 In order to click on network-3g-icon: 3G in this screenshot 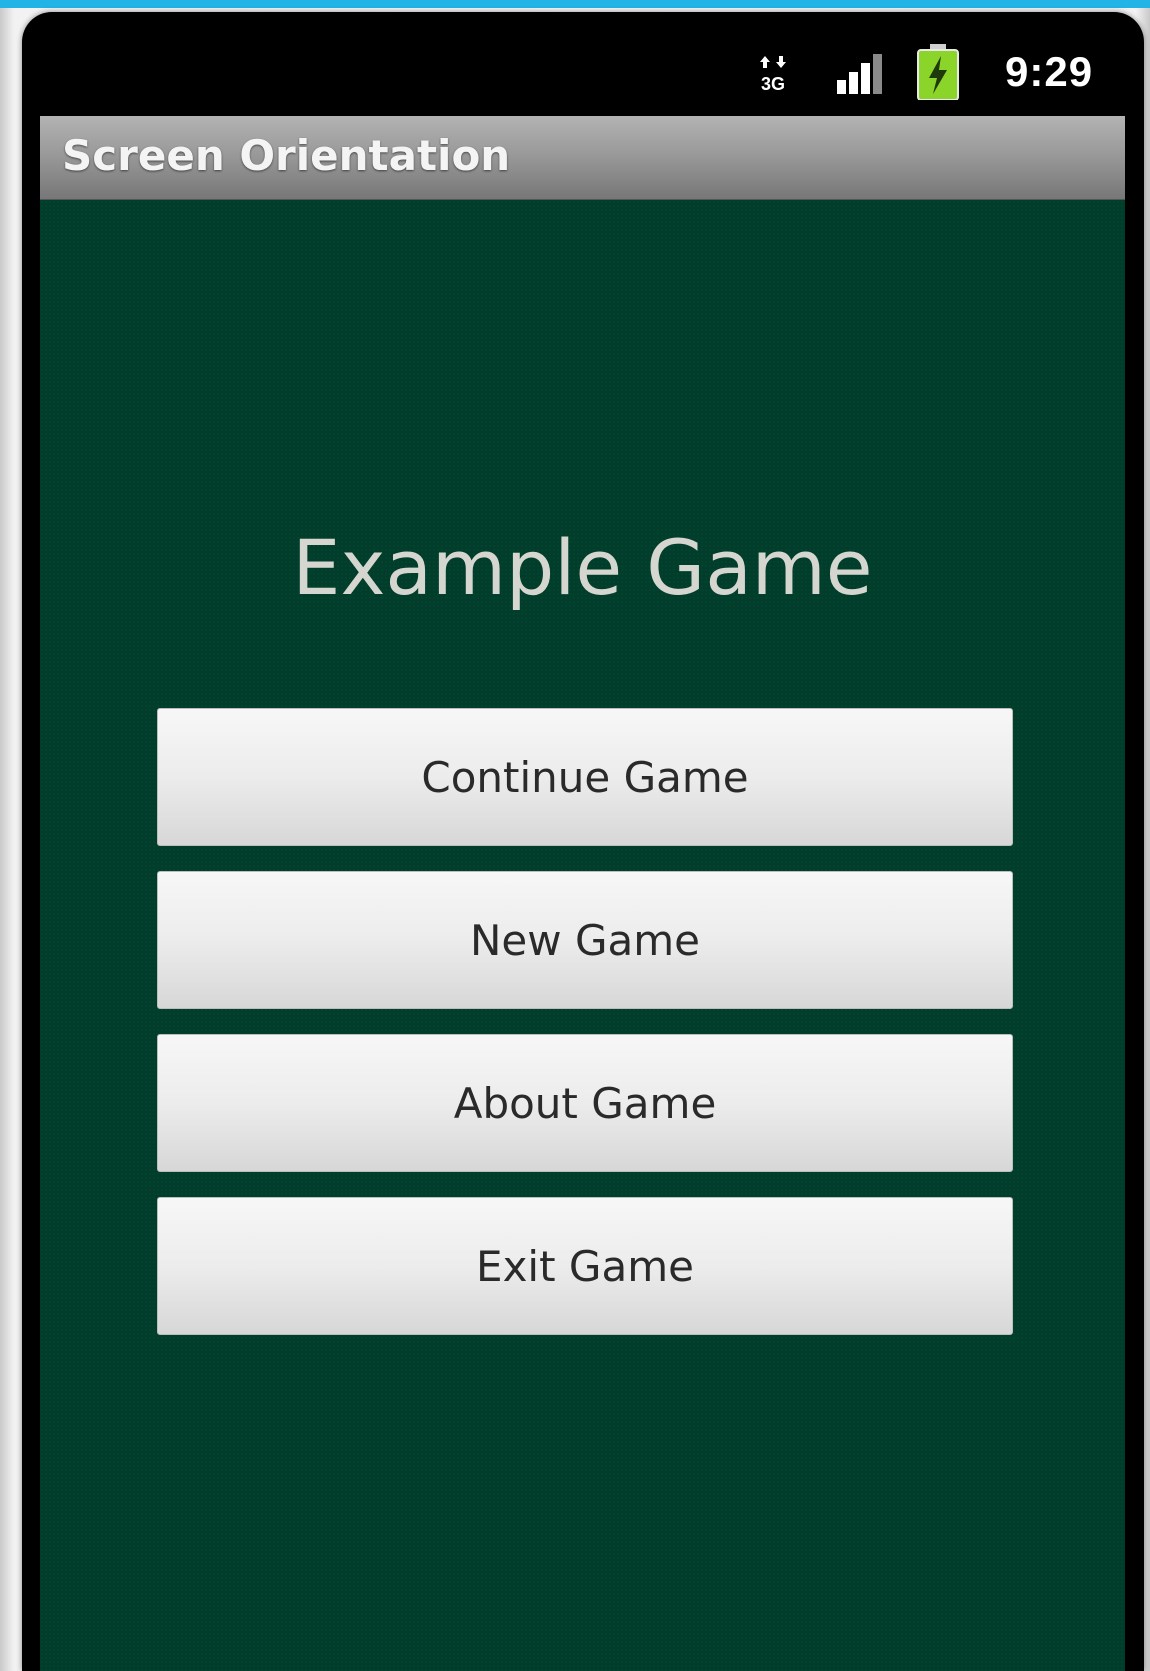, I will do `click(773, 75)`.